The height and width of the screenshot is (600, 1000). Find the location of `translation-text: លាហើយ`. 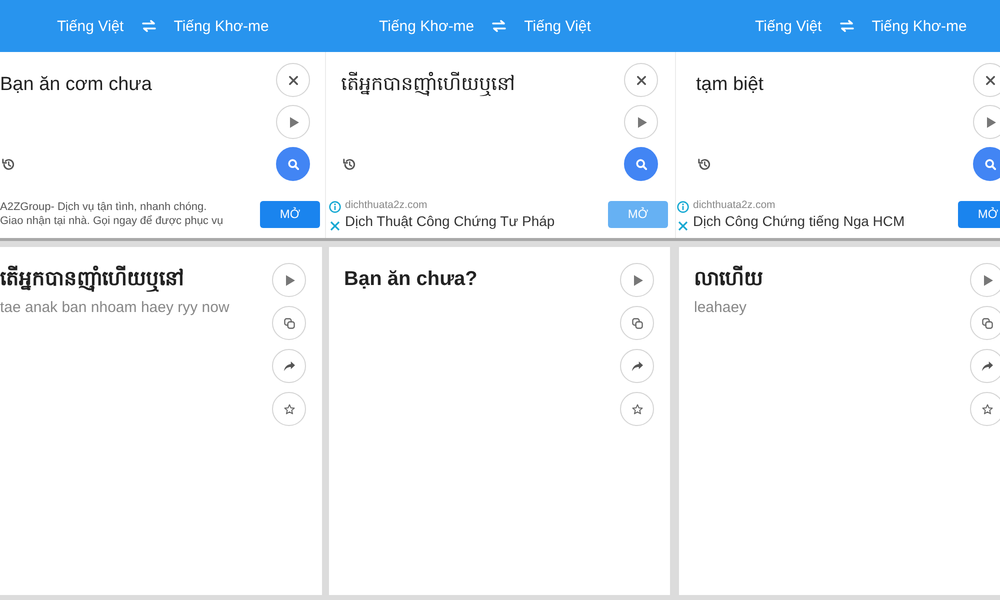

translation-text: លាហើយ is located at coordinates (728, 279).